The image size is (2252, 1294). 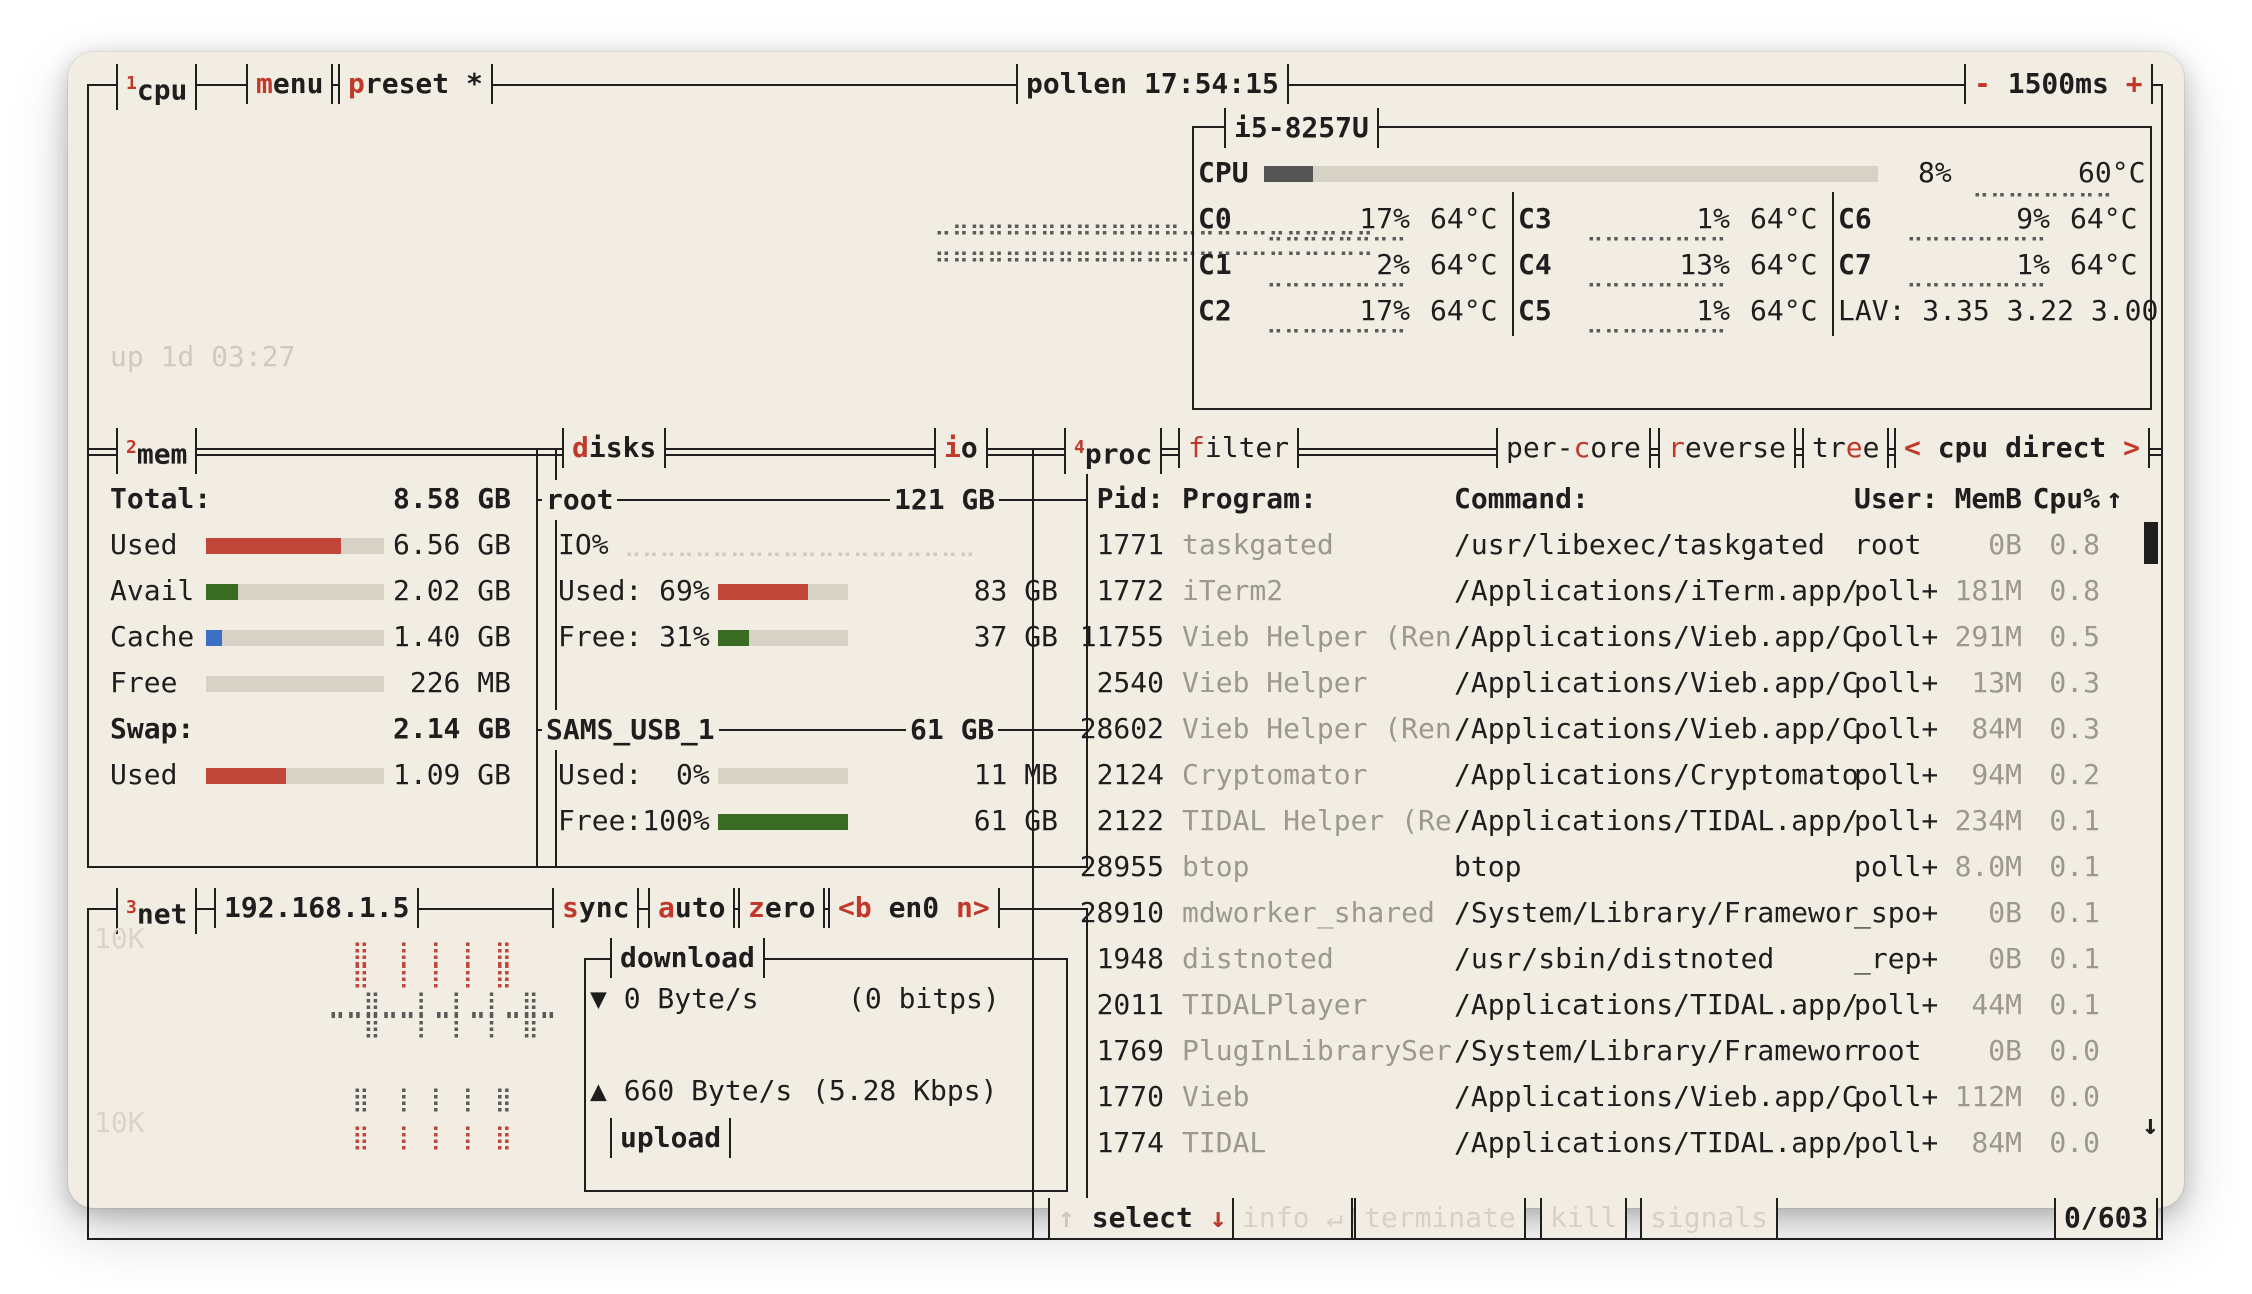 I want to click on proc-mem: 44M, so click(x=1982, y=1005).